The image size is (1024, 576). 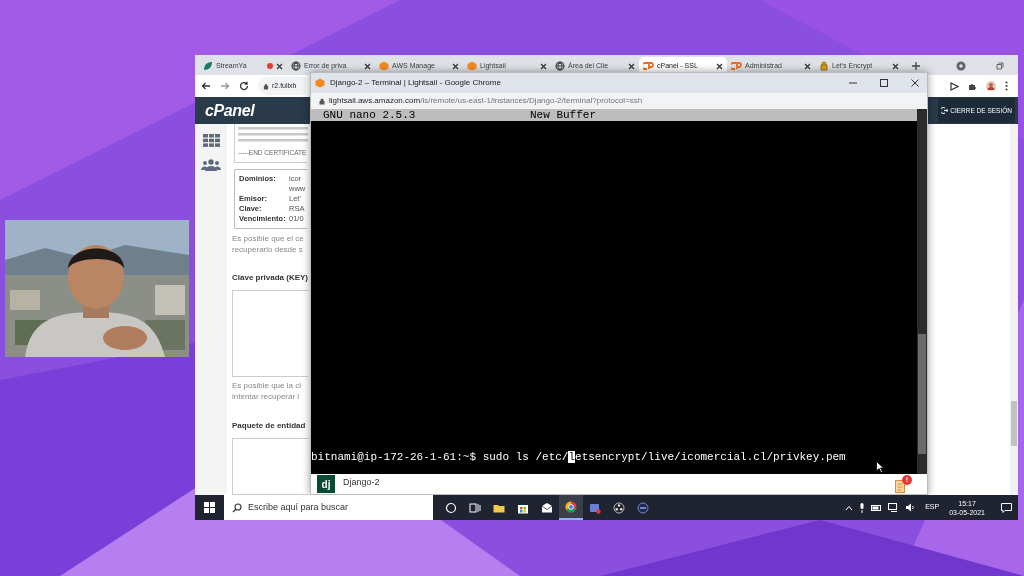 What do you see at coordinates (270, 333) in the screenshot?
I see `private-key-field` at bounding box center [270, 333].